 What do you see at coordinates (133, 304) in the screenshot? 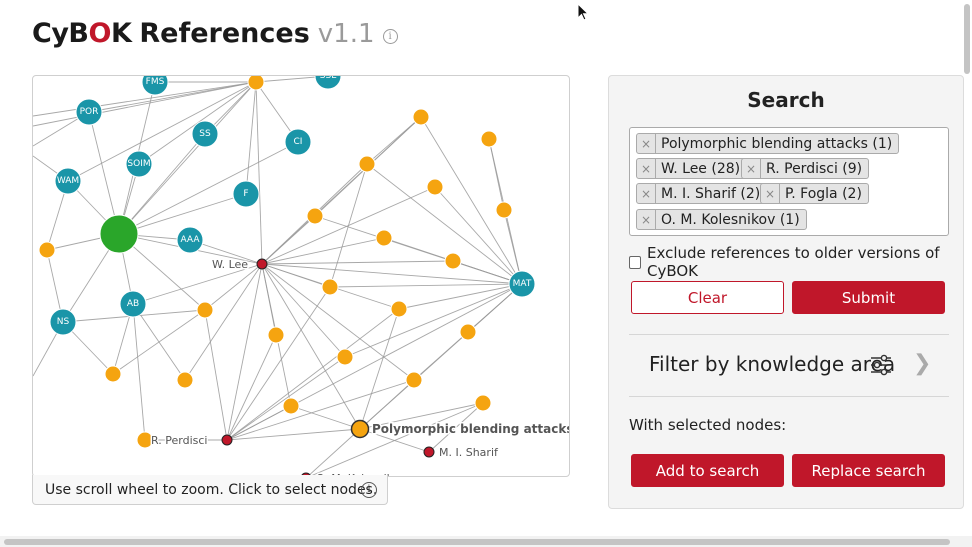
I see `knowledge-area-node-label: AB` at bounding box center [133, 304].